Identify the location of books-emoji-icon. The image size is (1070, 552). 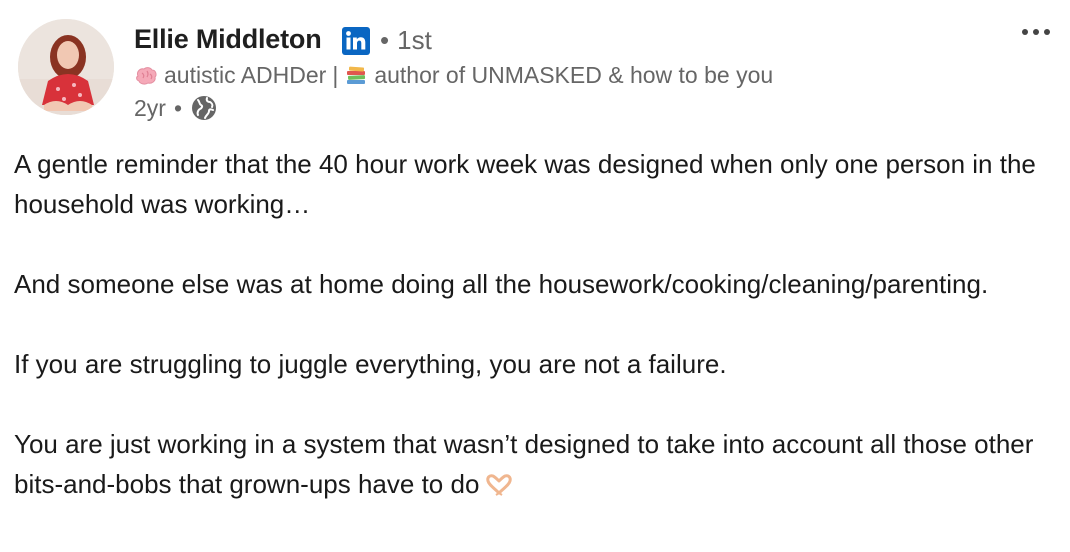
(356, 76).